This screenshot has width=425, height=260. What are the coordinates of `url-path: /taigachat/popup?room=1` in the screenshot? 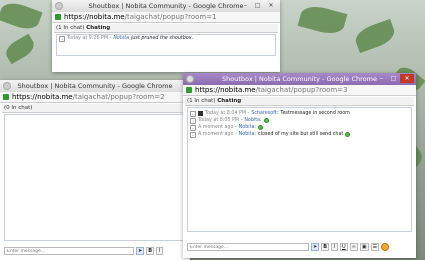 It's located at (170, 17).